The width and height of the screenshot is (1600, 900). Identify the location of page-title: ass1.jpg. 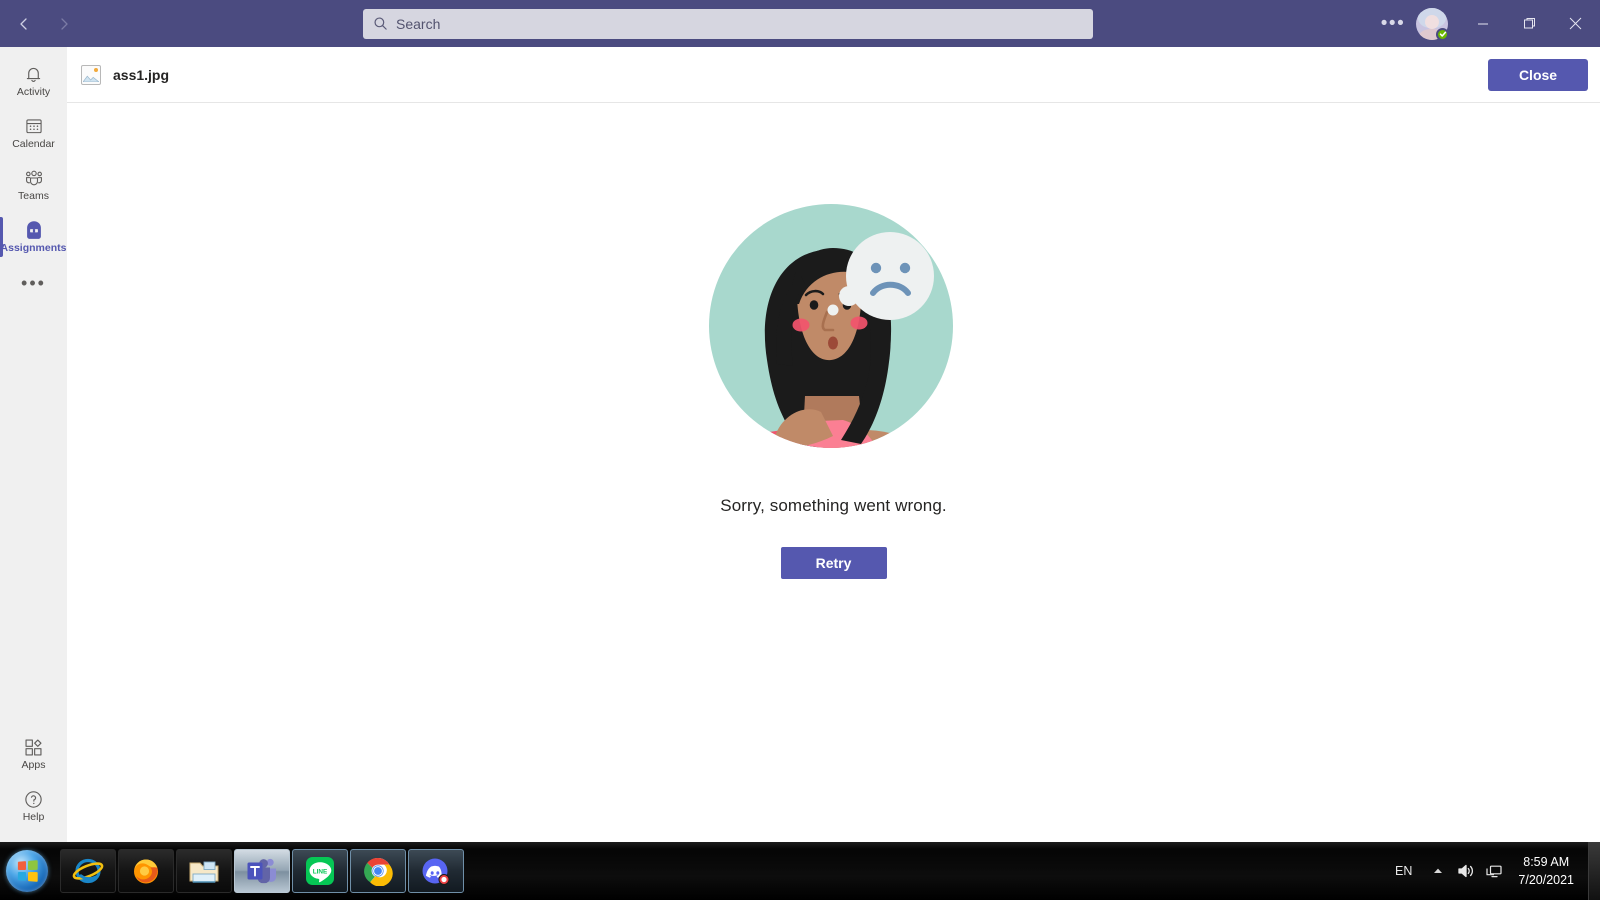
(141, 74).